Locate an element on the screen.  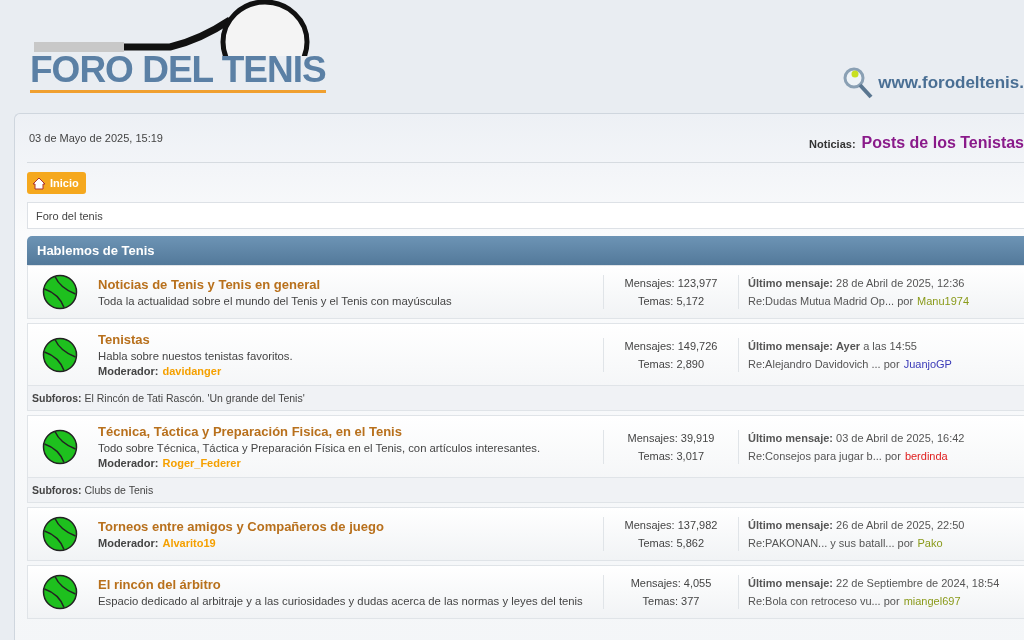
last-poster-link: berdinda is located at coordinates (926, 455).